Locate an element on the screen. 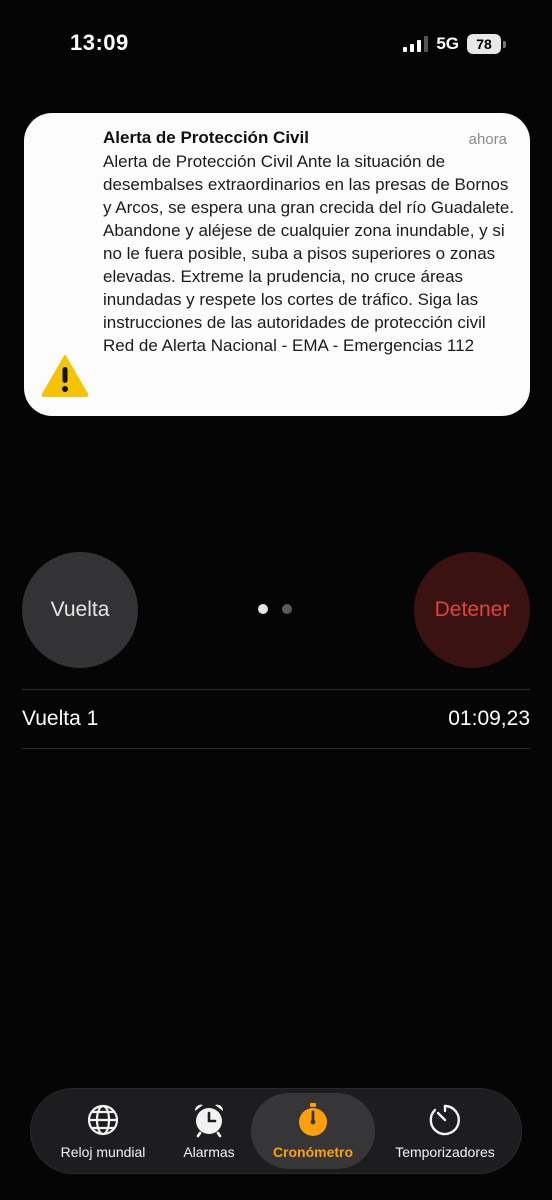 This screenshot has height=1200, width=552. tab-label: Cronómetro is located at coordinates (313, 1152).